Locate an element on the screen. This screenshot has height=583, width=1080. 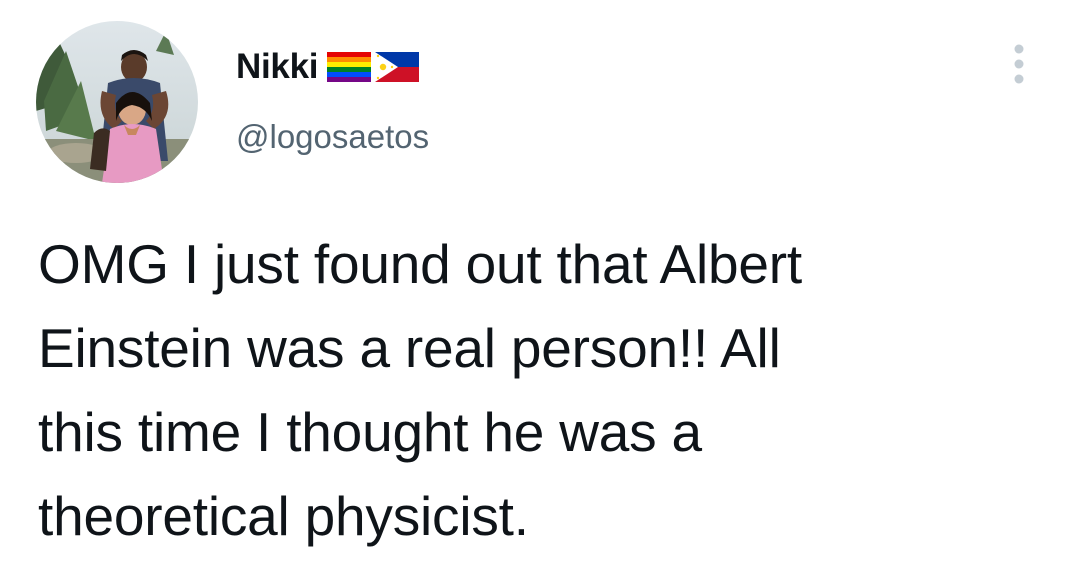
avatar-photo is located at coordinates (117, 102).